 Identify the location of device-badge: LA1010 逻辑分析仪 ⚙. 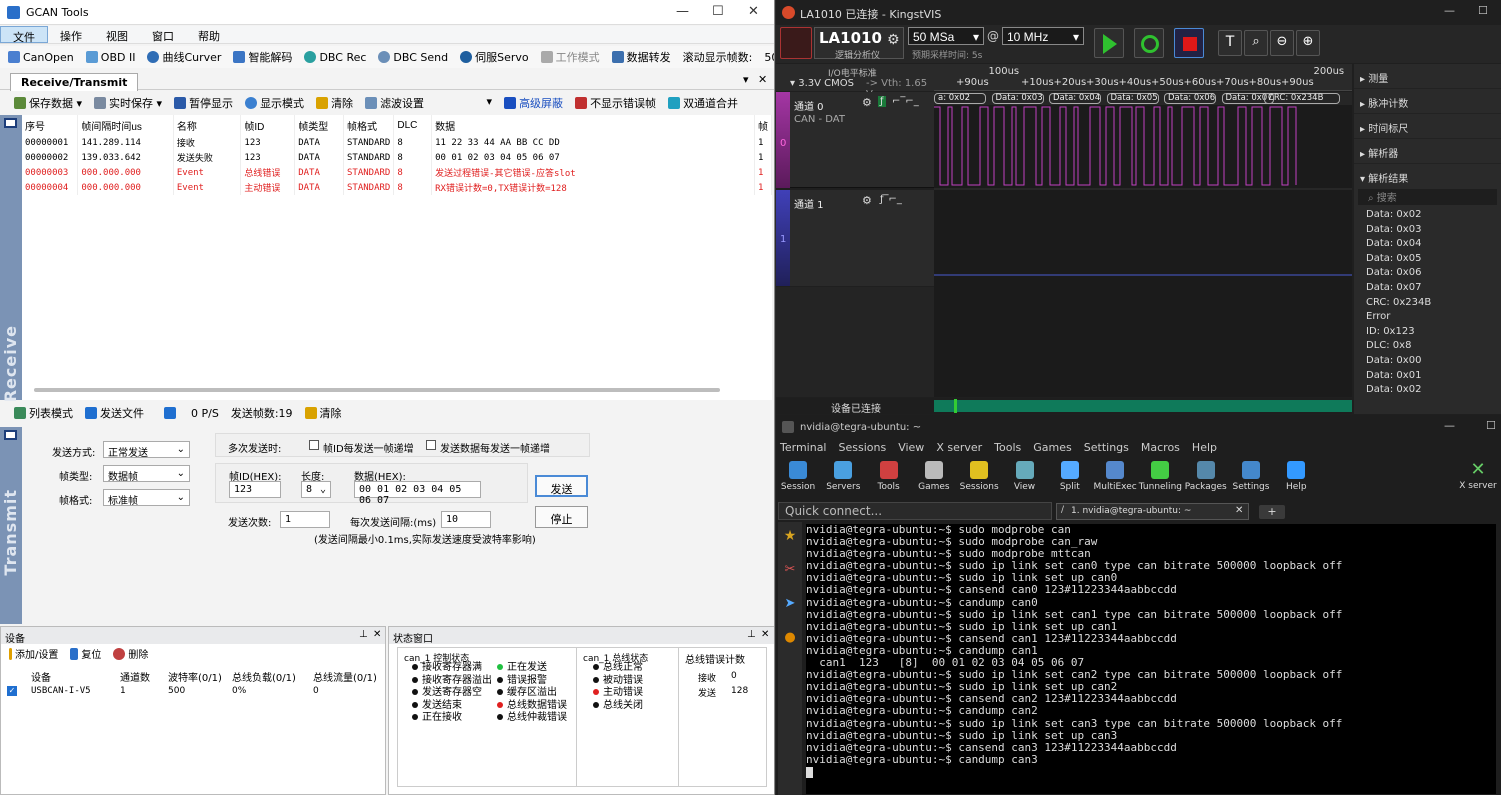
(859, 44).